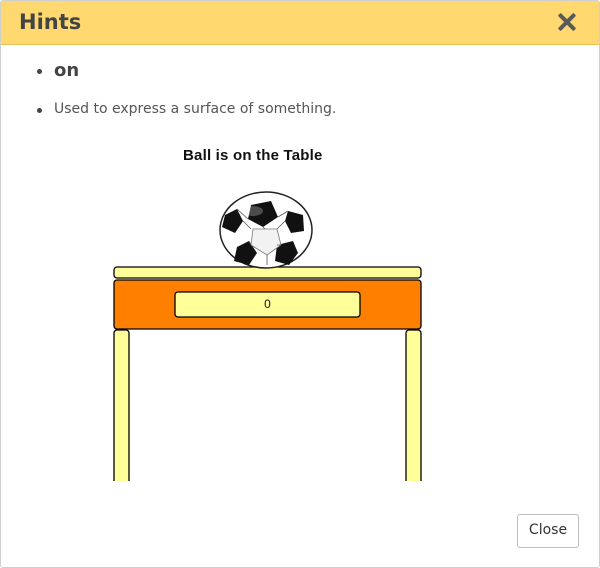 This screenshot has height=568, width=600. What do you see at coordinates (266, 230) in the screenshot?
I see `soccer-ball-icon` at bounding box center [266, 230].